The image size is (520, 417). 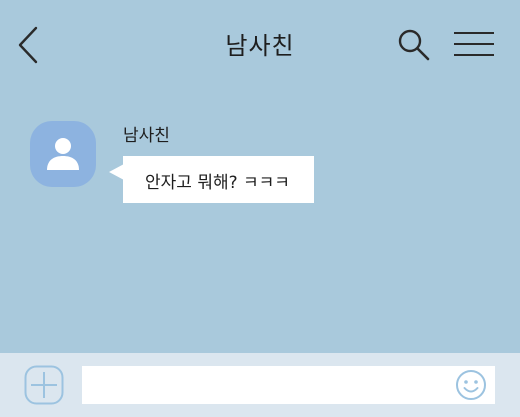 I want to click on emoji-button, so click(x=471, y=385).